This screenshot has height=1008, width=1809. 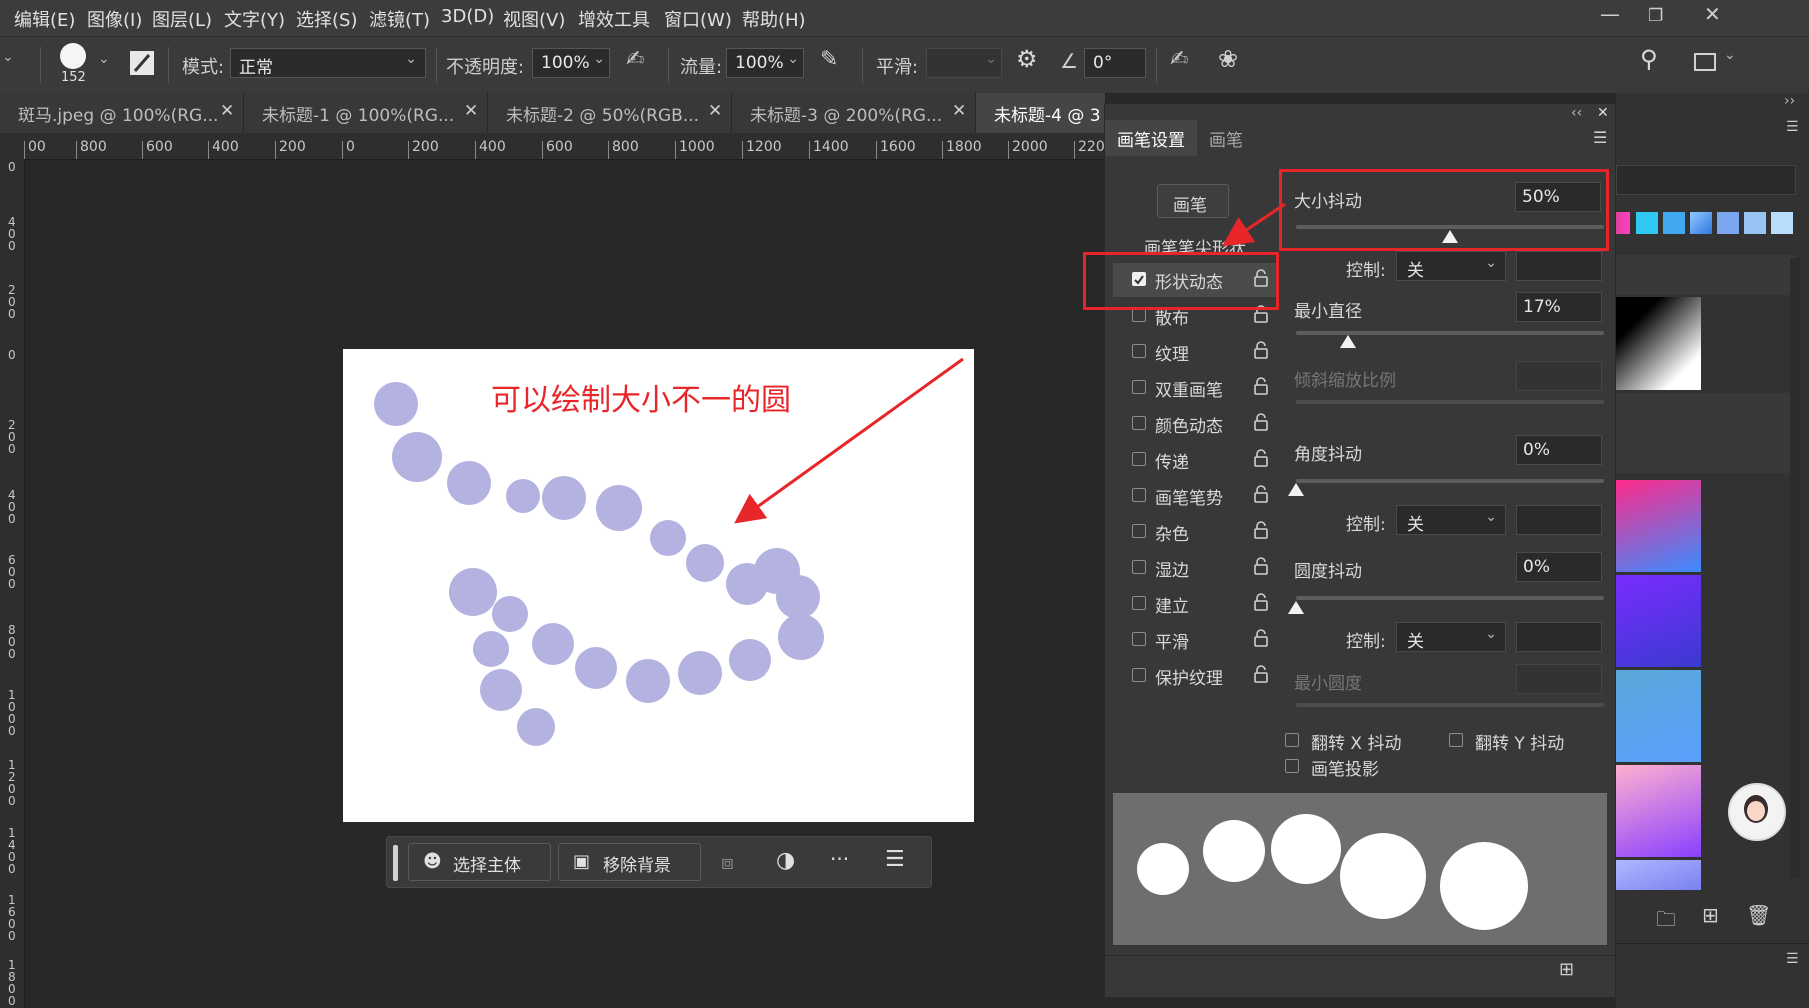 What do you see at coordinates (774, 19) in the screenshot?
I see `menu-help: 帮助(H)` at bounding box center [774, 19].